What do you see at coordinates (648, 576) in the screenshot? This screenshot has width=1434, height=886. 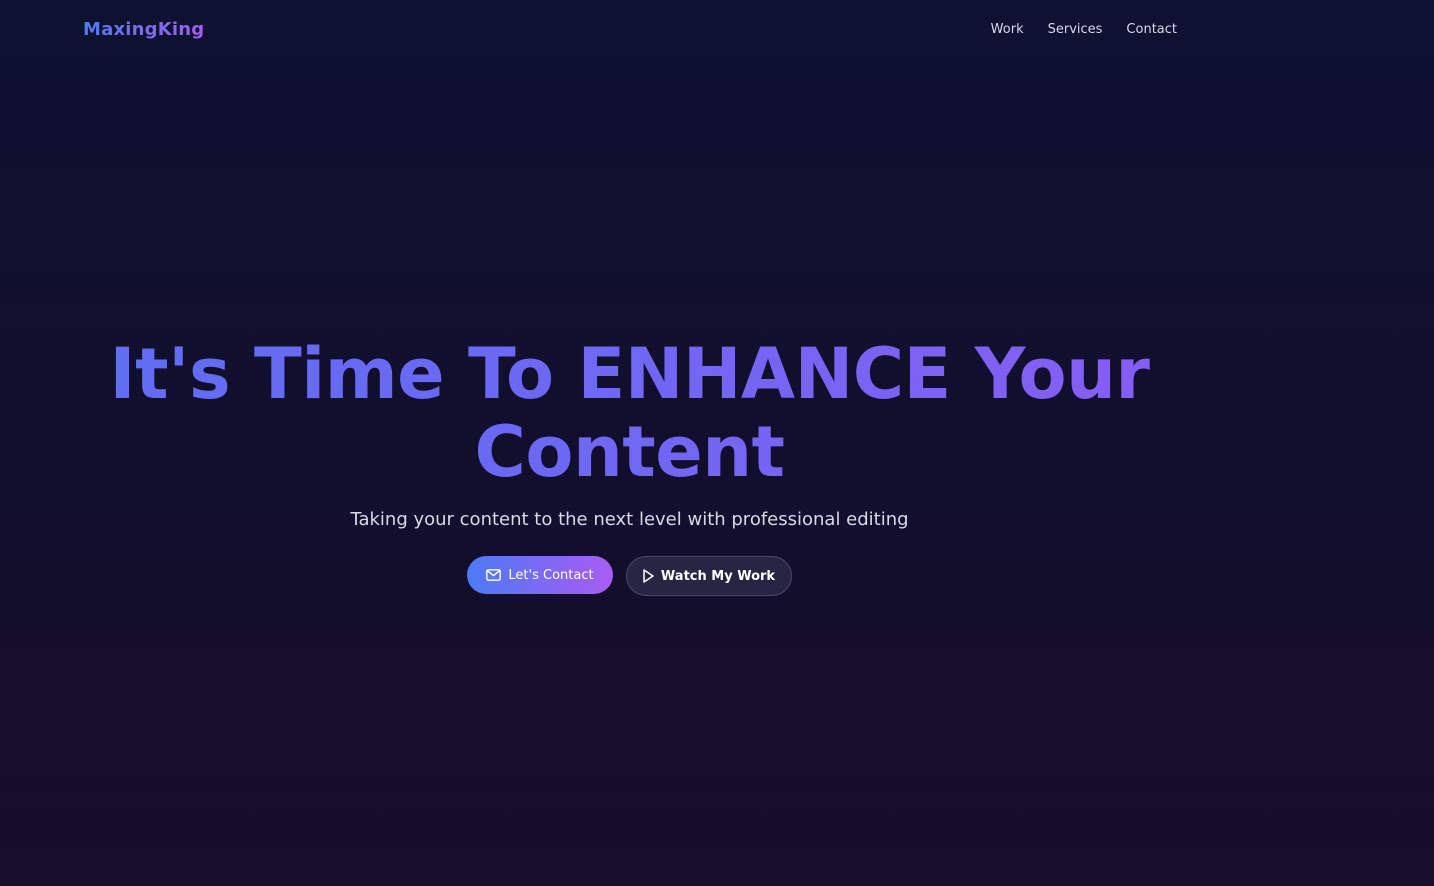 I see `play-icon` at bounding box center [648, 576].